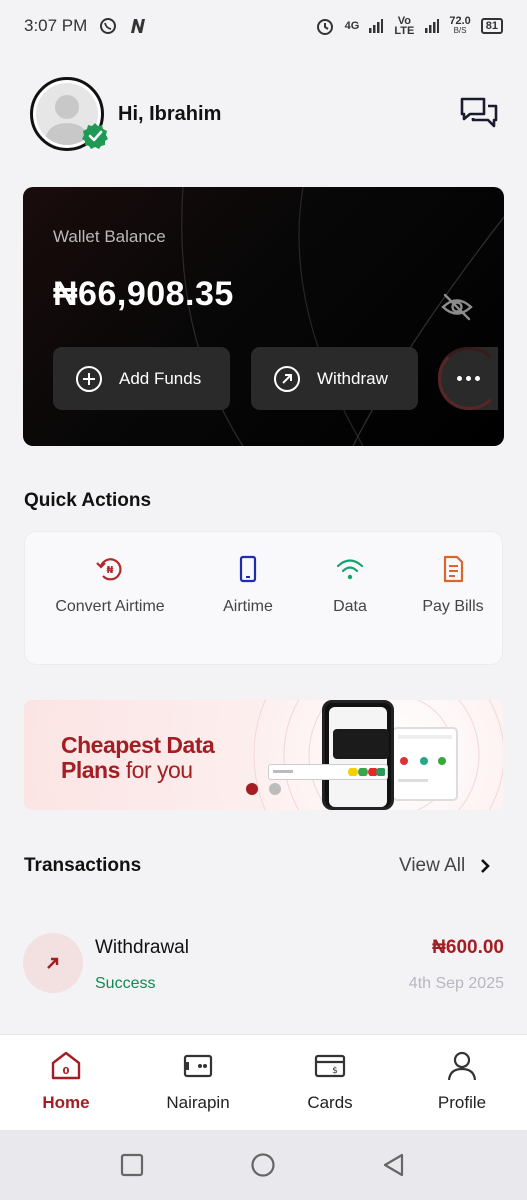 The height and width of the screenshot is (1200, 527). I want to click on home-icon: 0, so click(66, 1065).